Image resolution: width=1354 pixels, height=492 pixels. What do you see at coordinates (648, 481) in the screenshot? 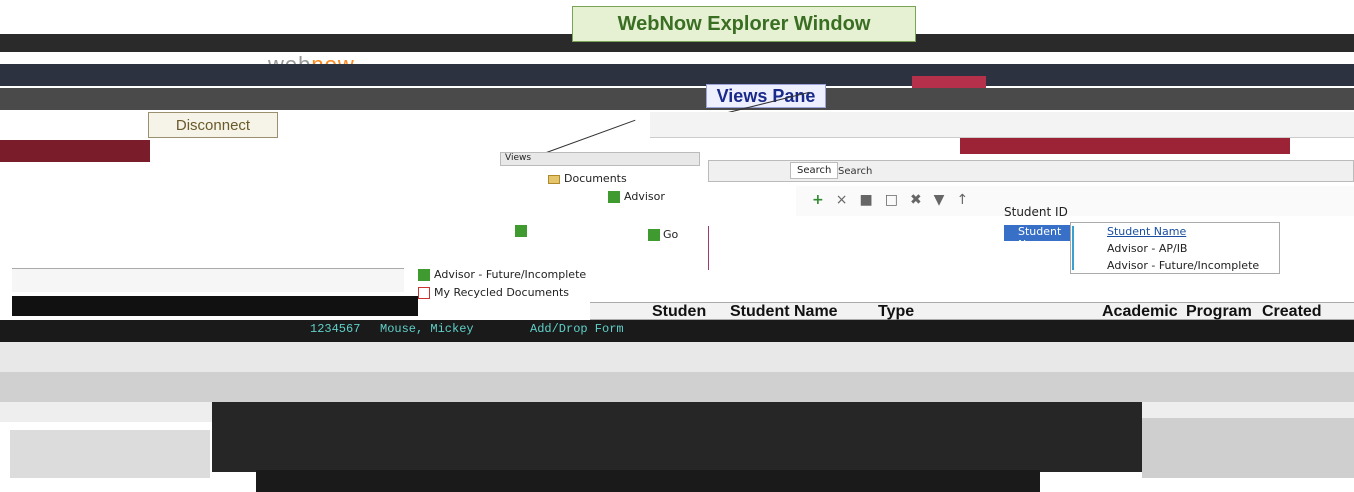
I see `footer-band` at bounding box center [648, 481].